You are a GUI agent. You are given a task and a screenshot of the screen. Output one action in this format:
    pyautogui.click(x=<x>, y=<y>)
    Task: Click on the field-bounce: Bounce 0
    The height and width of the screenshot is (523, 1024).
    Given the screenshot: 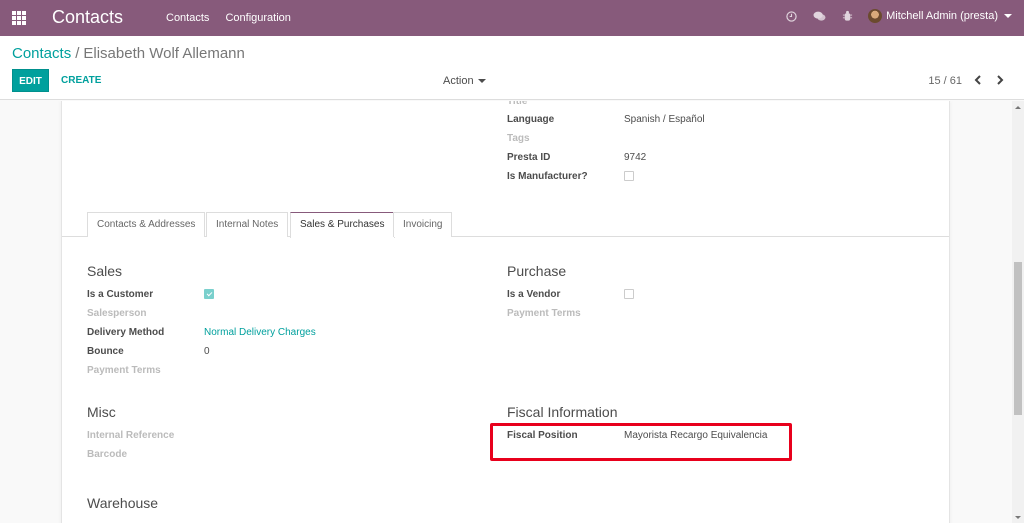 What is the action you would take?
    pyautogui.click(x=148, y=351)
    